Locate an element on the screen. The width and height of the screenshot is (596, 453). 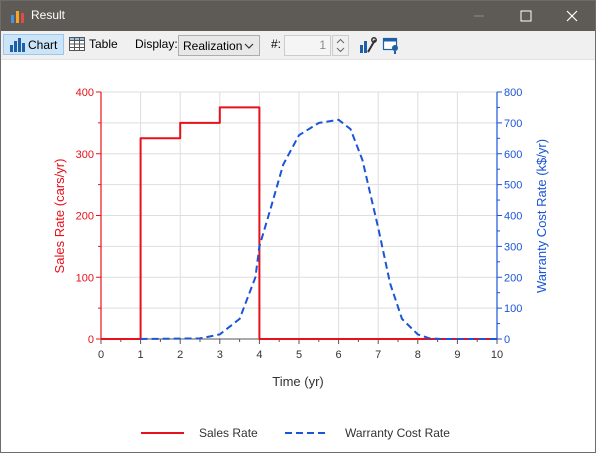
chart-view-button: Chart is located at coordinates (33, 44).